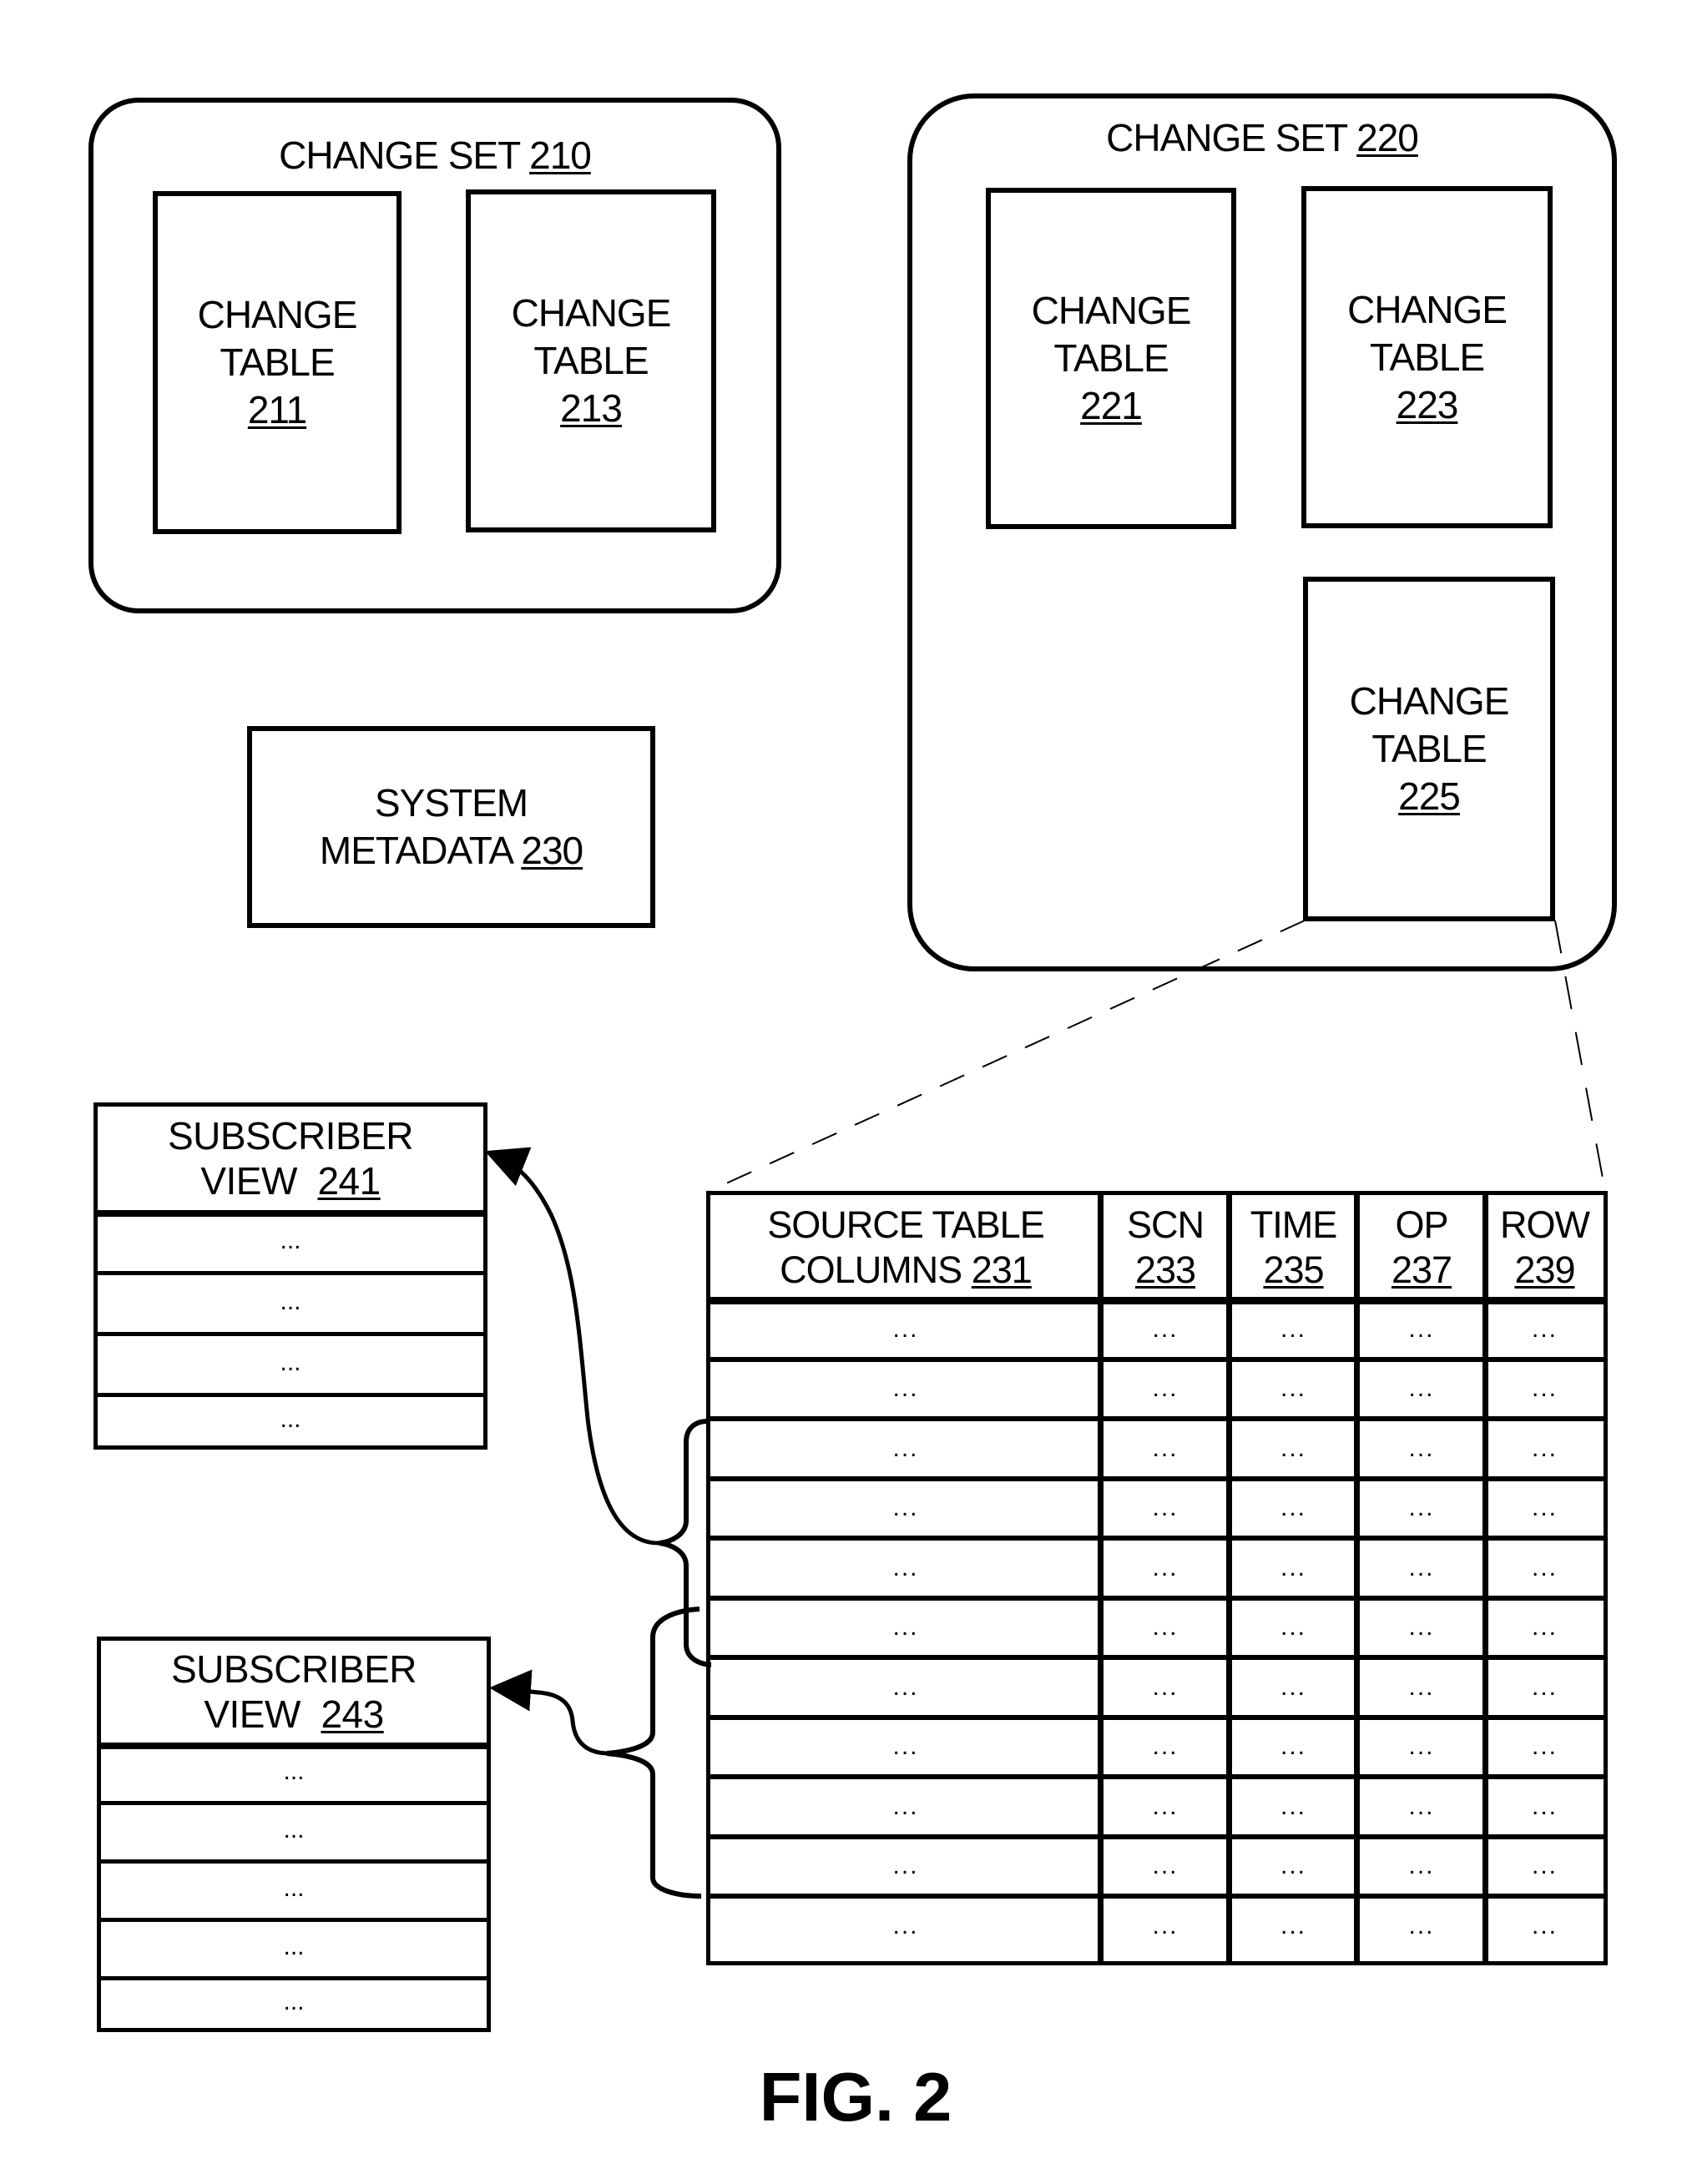  I want to click on change-table-223: CHANGE TABLE 223, so click(1427, 357).